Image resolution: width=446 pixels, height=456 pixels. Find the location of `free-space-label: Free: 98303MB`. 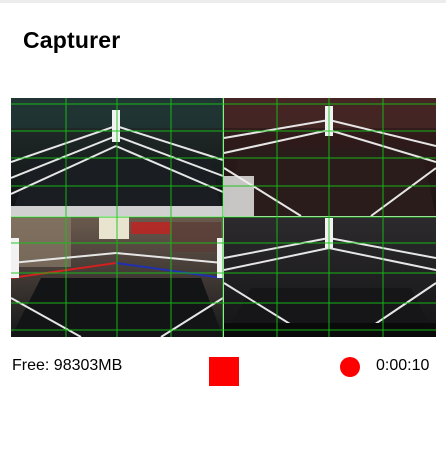

free-space-label: Free: 98303MB is located at coordinates (67, 365).